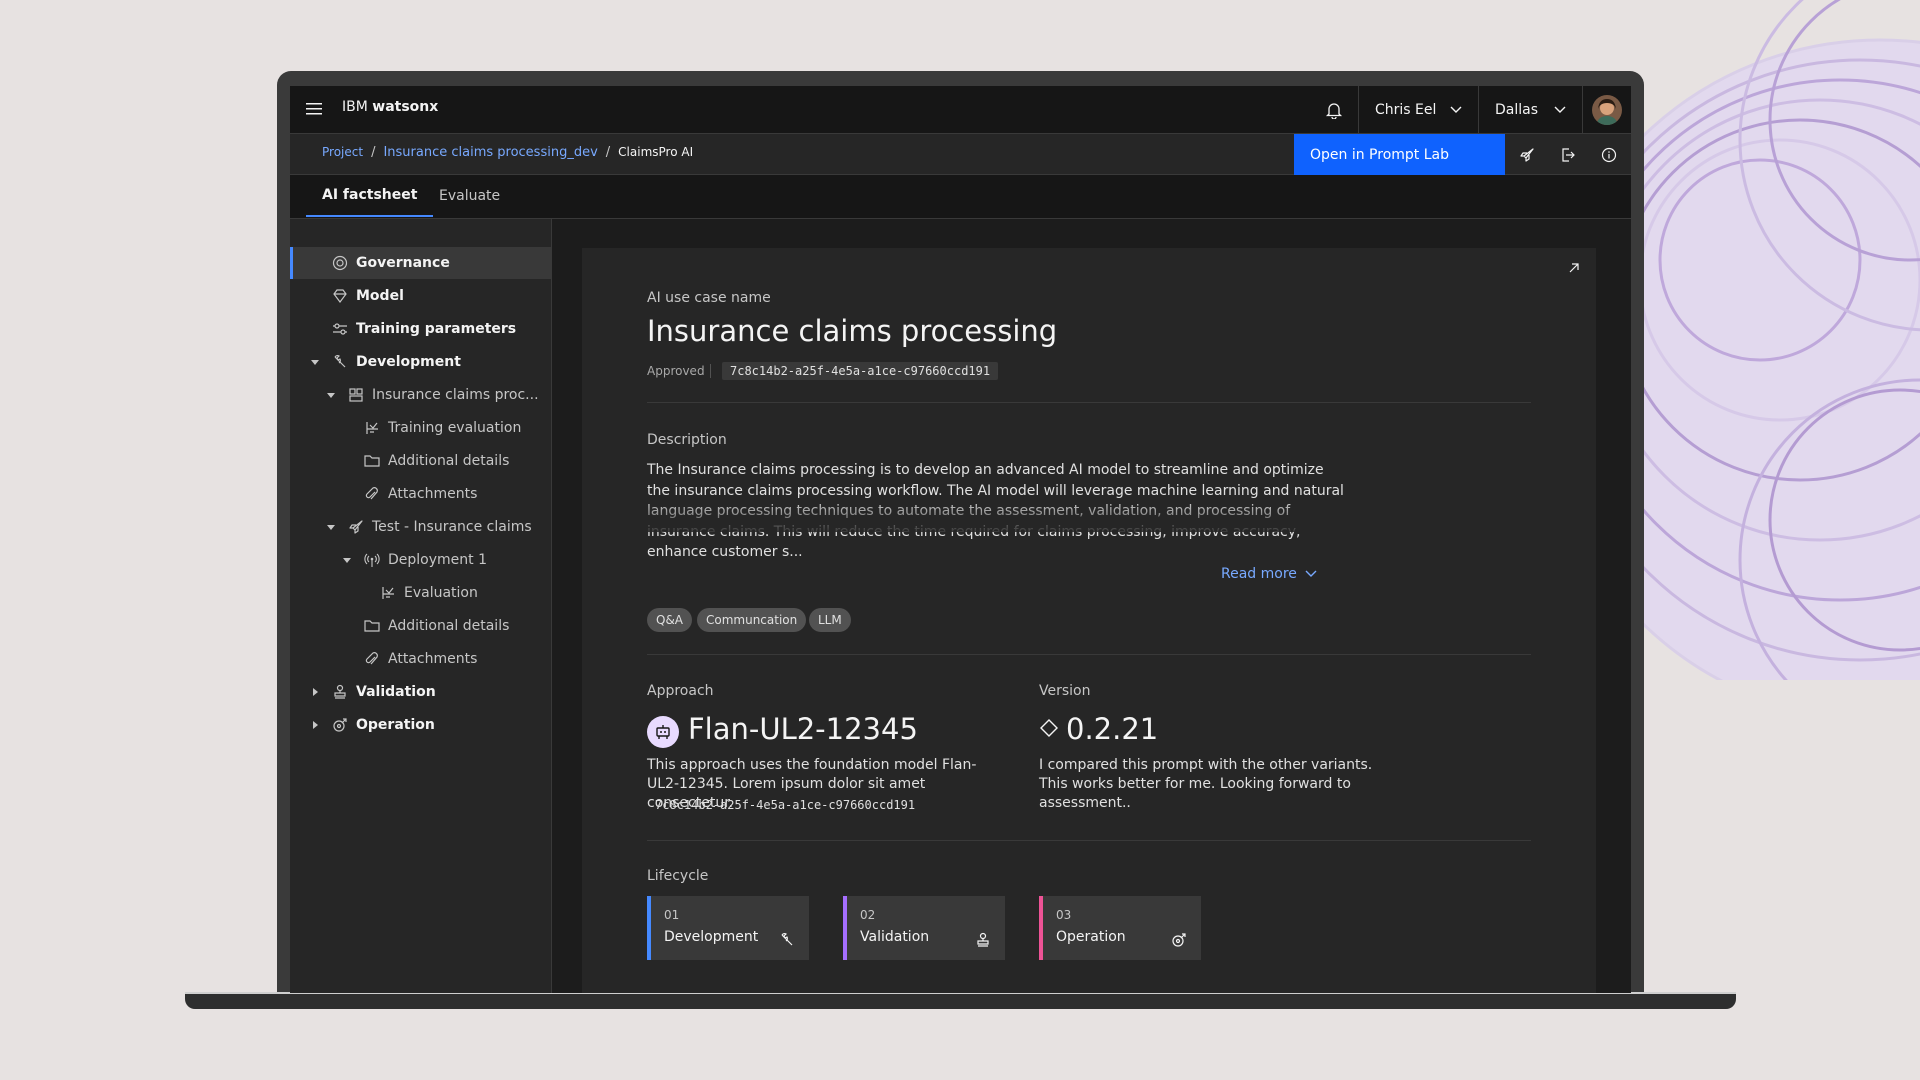 The height and width of the screenshot is (1080, 1920). I want to click on tab-evaluate: Evaluate, so click(469, 196).